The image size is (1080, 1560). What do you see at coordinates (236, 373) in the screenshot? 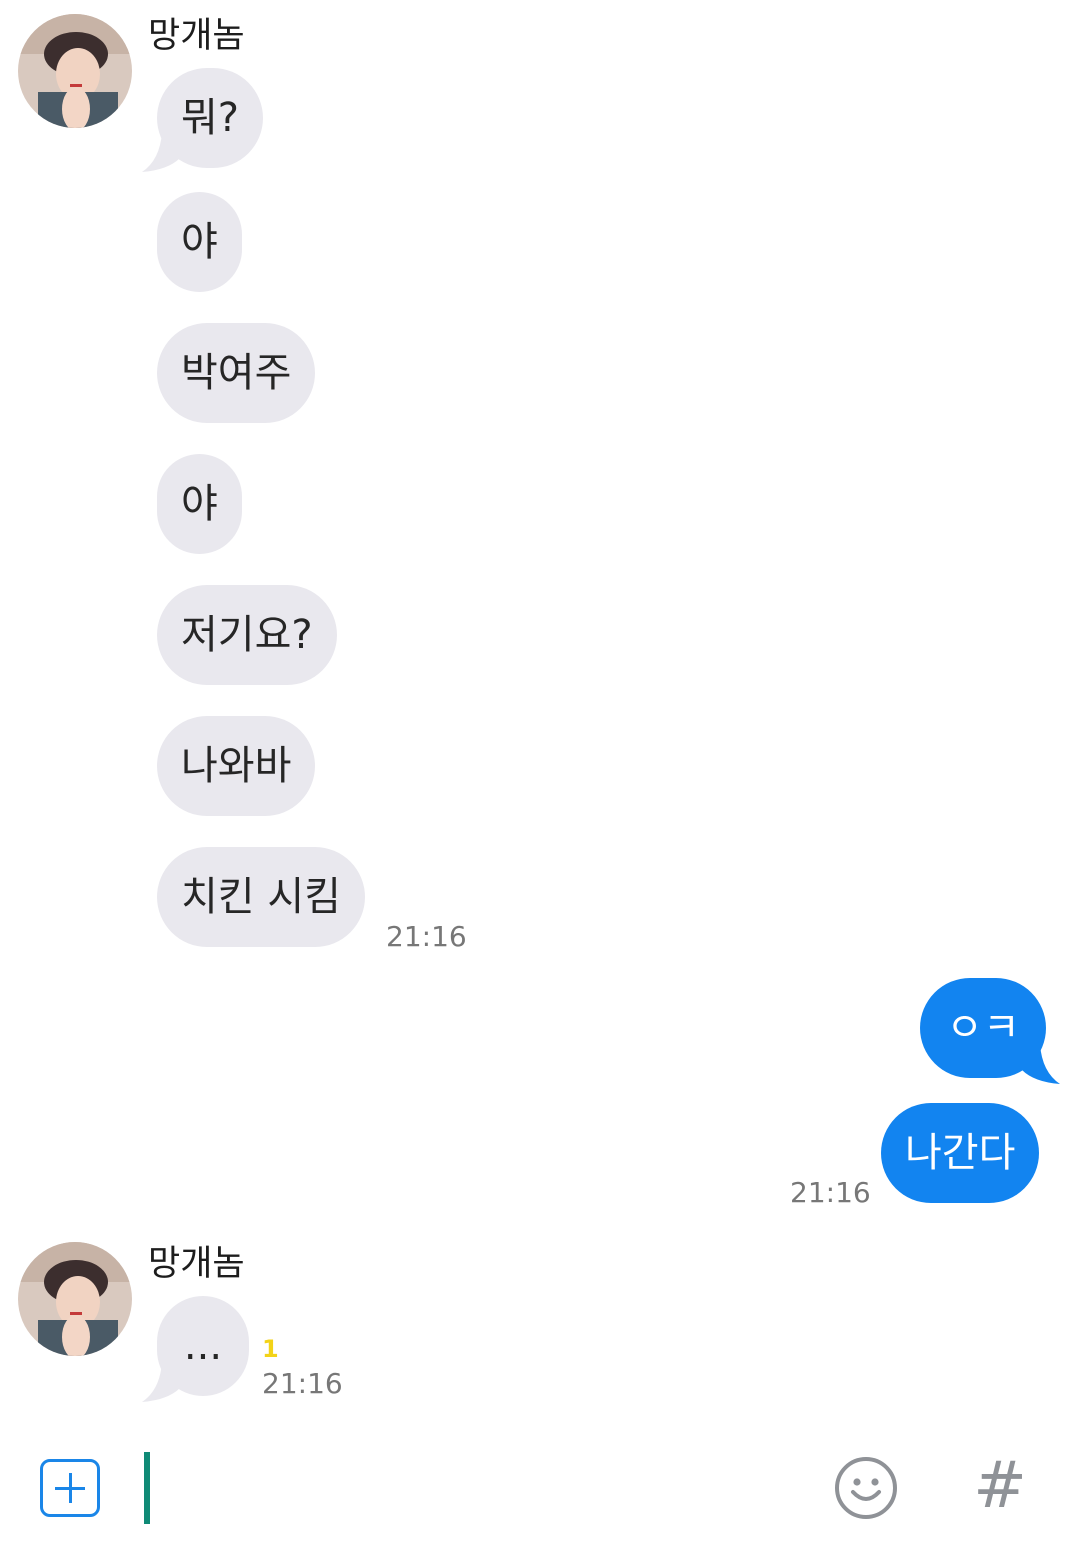
I see `message-bubble: 박여주` at bounding box center [236, 373].